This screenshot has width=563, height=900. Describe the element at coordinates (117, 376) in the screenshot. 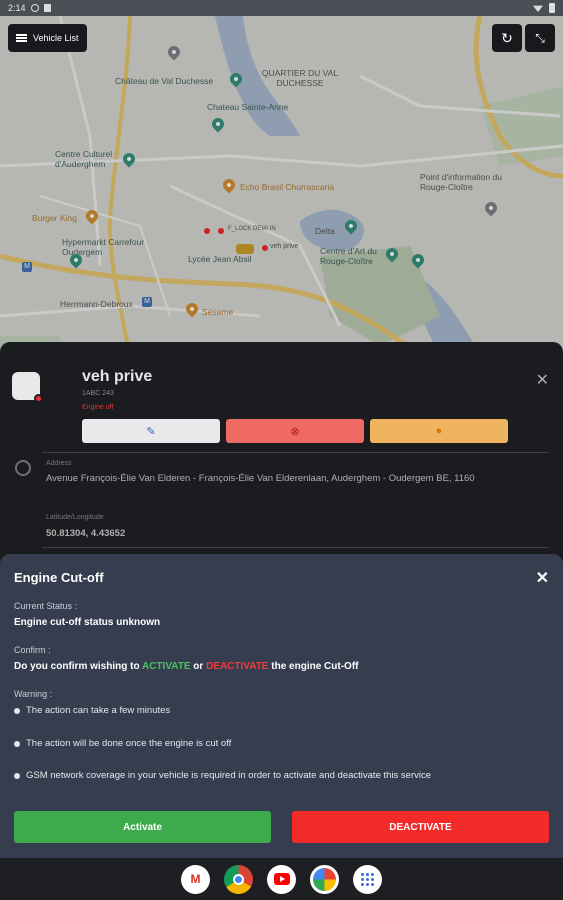

I see `vehicle-name: veh prive` at that location.